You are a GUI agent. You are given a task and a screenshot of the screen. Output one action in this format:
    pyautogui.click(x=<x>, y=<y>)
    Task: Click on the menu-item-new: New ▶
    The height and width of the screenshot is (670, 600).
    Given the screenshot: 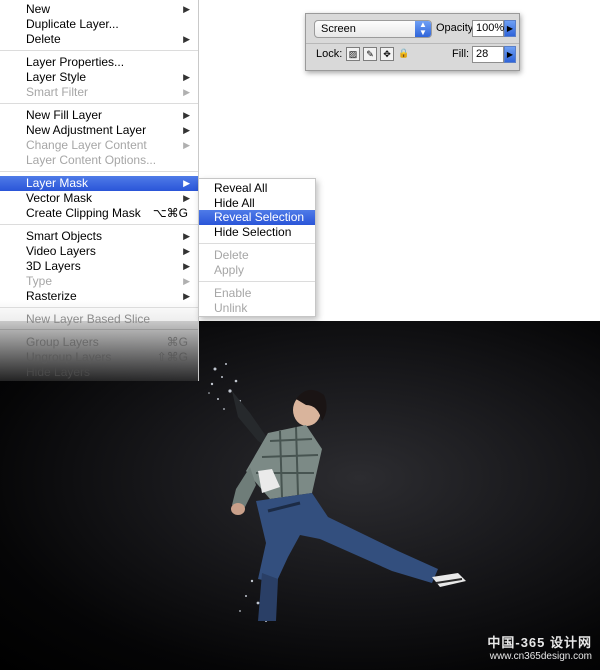 What is the action you would take?
    pyautogui.click(x=99, y=9)
    